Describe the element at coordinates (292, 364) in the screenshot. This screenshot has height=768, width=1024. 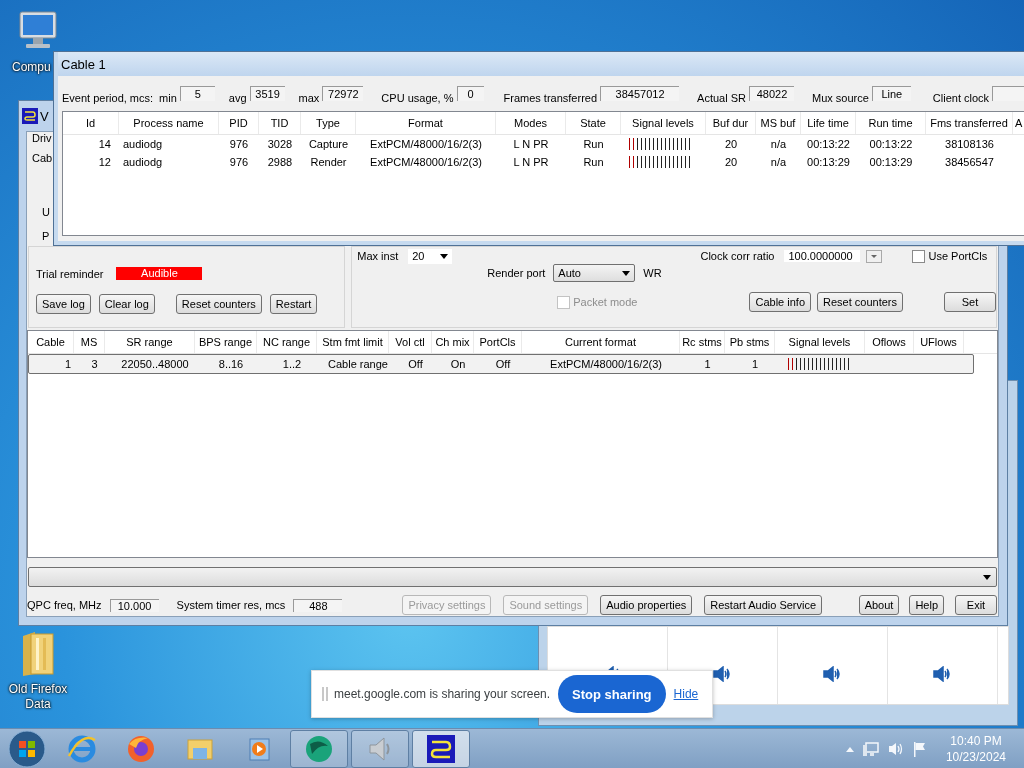
I see `table-cell-text: 1..2` at that location.